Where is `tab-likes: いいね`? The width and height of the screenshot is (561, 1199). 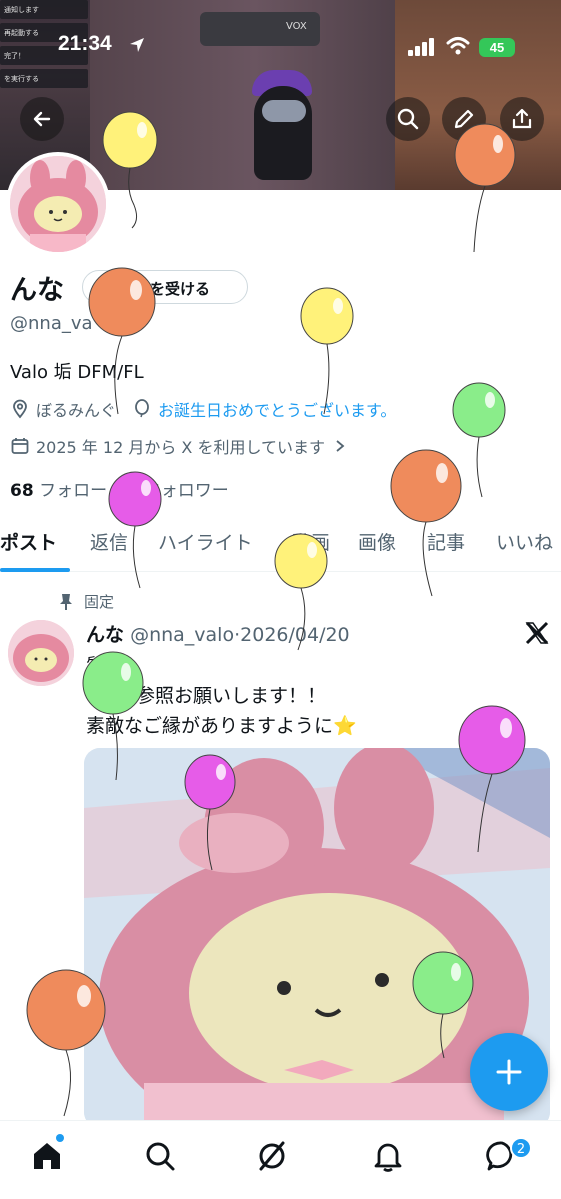 tab-likes: いいね is located at coordinates (524, 541).